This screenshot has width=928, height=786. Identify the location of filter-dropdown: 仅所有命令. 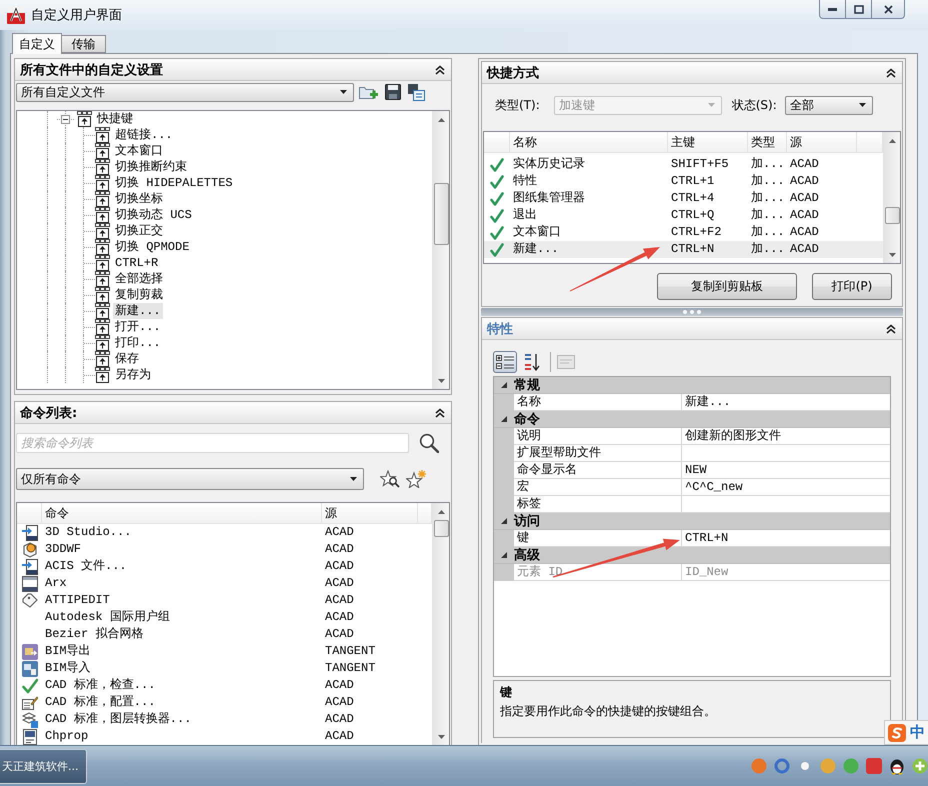
(190, 479).